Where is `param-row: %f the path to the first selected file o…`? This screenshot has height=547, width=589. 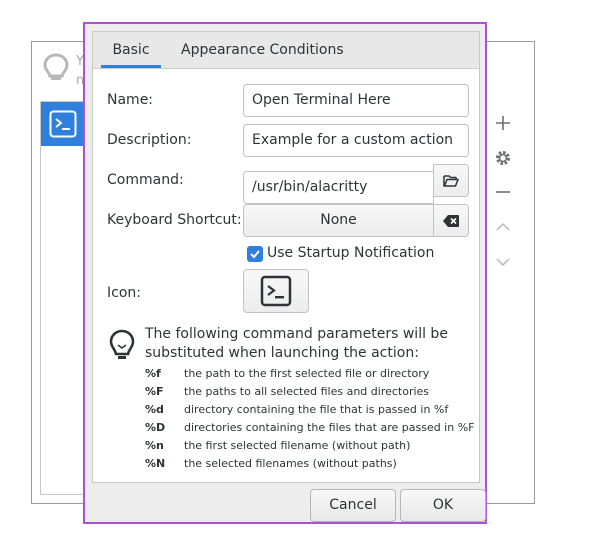
param-row: %f the path to the first selected file o… is located at coordinates (309, 374).